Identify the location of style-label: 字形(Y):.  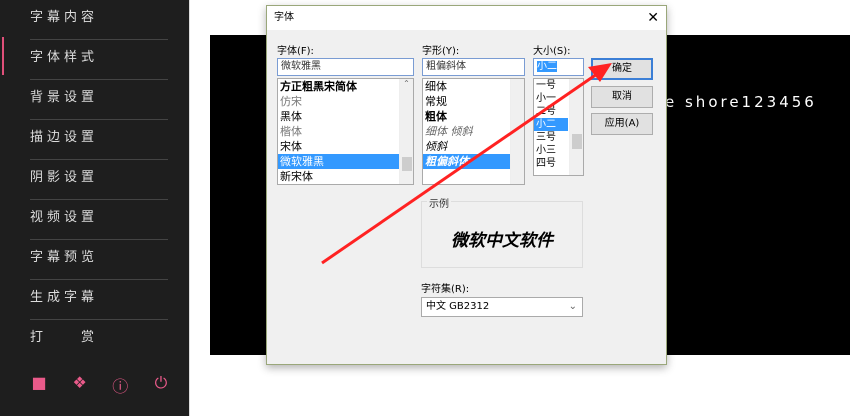
(441, 51).